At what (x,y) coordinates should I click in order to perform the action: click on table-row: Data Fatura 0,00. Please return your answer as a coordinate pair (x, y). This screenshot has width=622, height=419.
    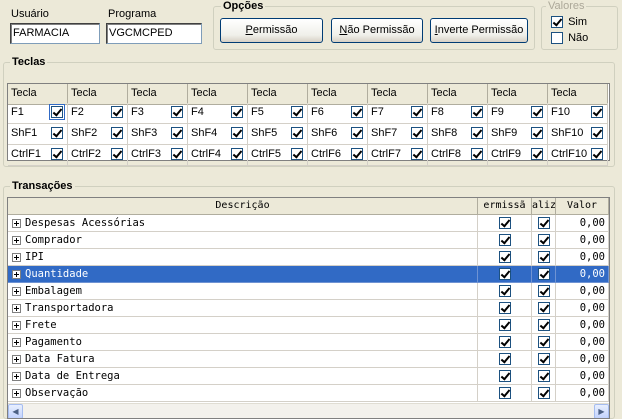
    Looking at the image, I should click on (308, 359).